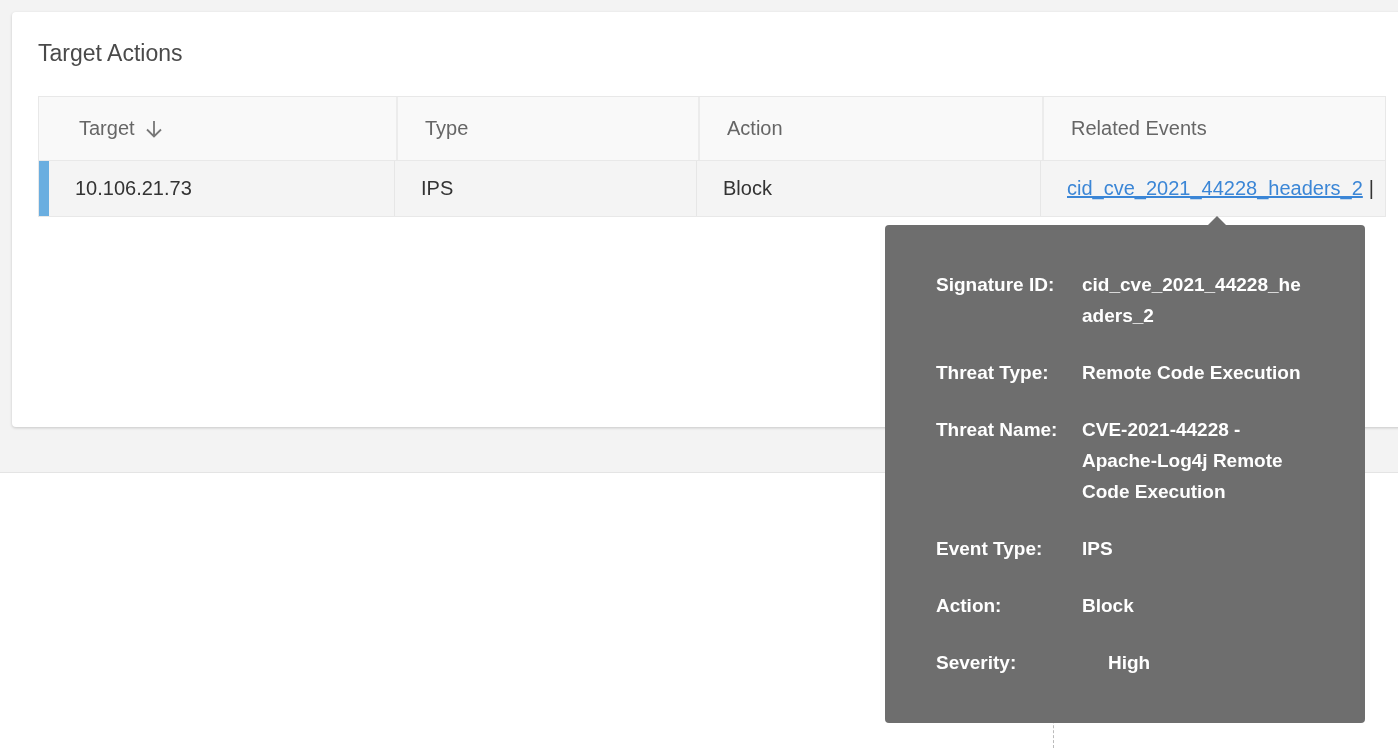 Image resolution: width=1398 pixels, height=748 pixels. Describe the element at coordinates (217, 128) in the screenshot. I see `column-header: Target` at that location.